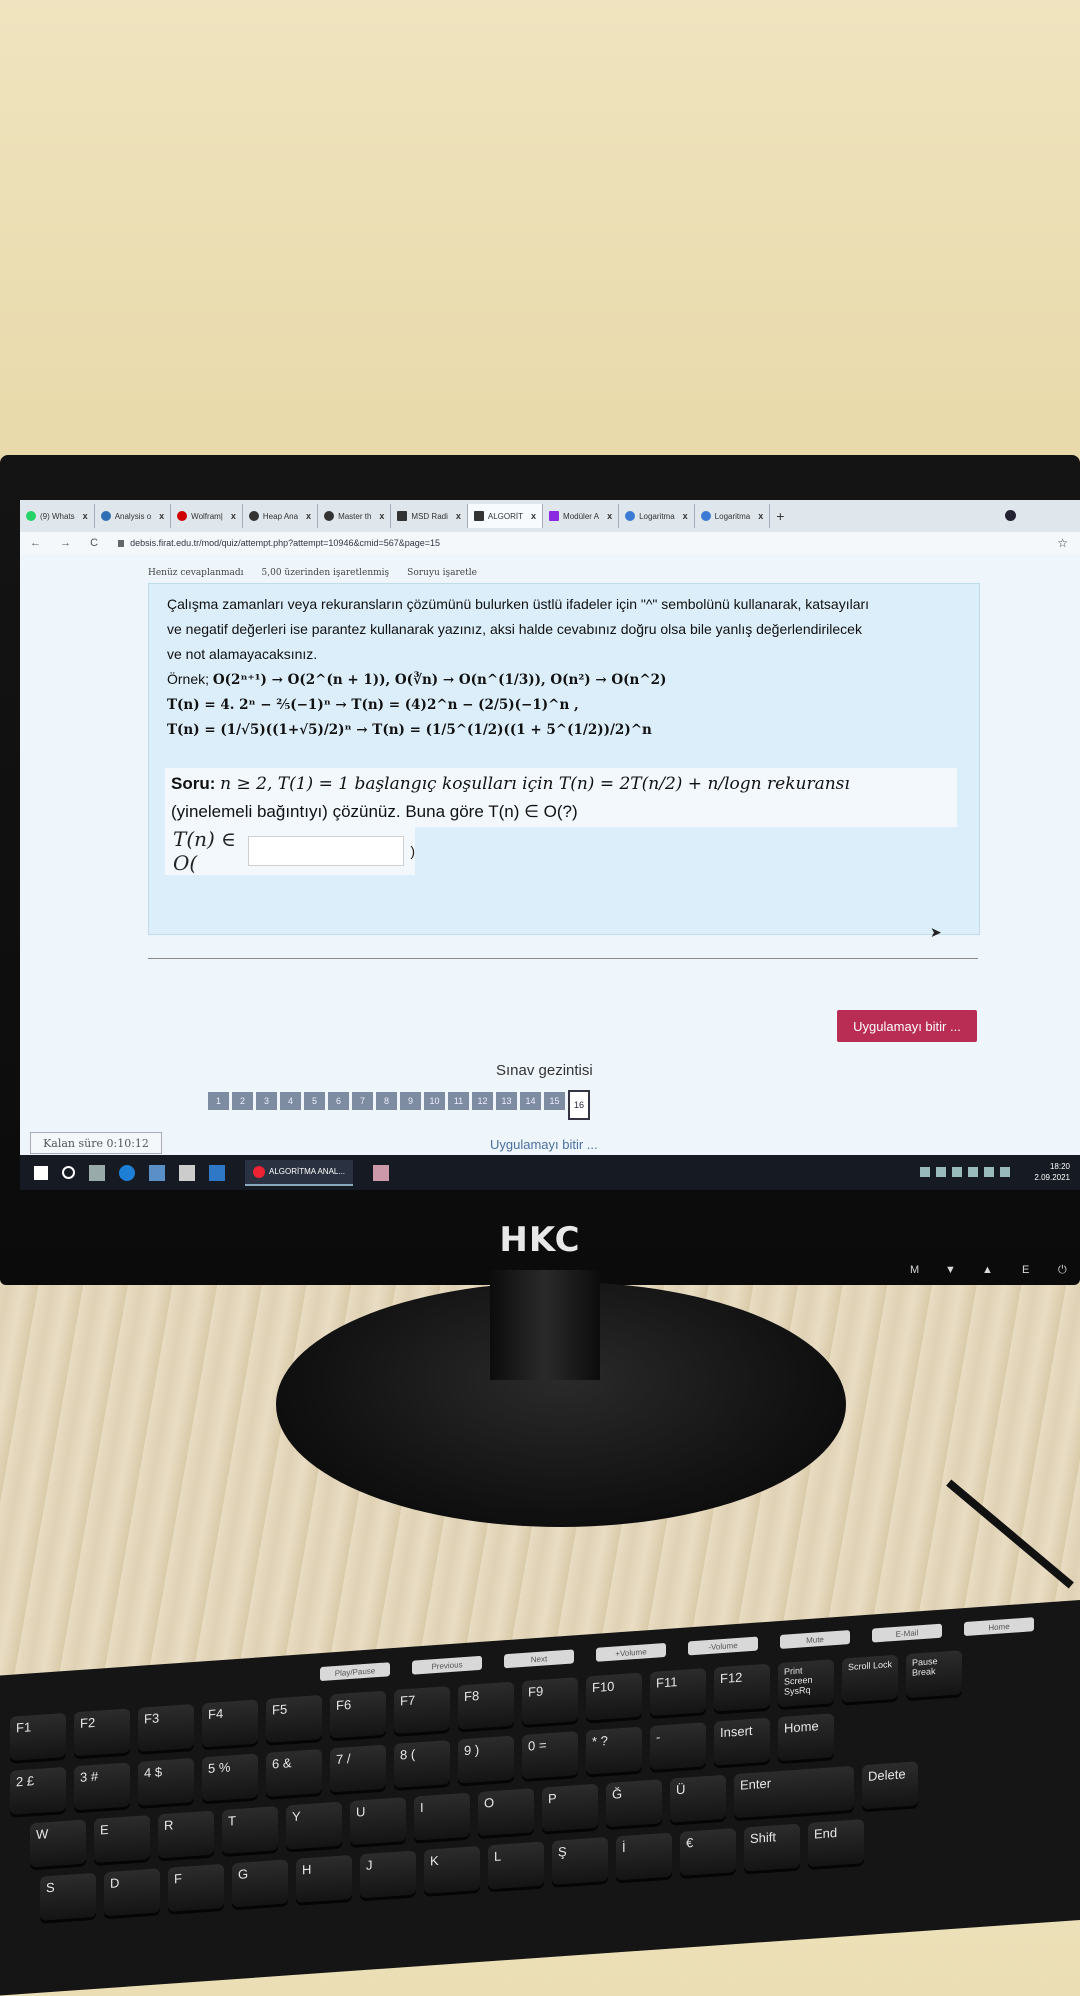 The image size is (1080, 1996). Describe the element at coordinates (614, 1696) in the screenshot. I see `function-key: F10` at that location.